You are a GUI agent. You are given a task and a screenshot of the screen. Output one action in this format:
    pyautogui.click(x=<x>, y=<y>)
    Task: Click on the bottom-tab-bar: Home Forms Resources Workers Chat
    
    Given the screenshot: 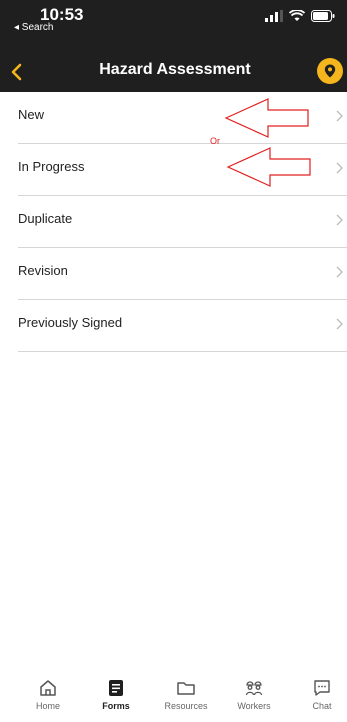 What is the action you would take?
    pyautogui.click(x=173, y=698)
    